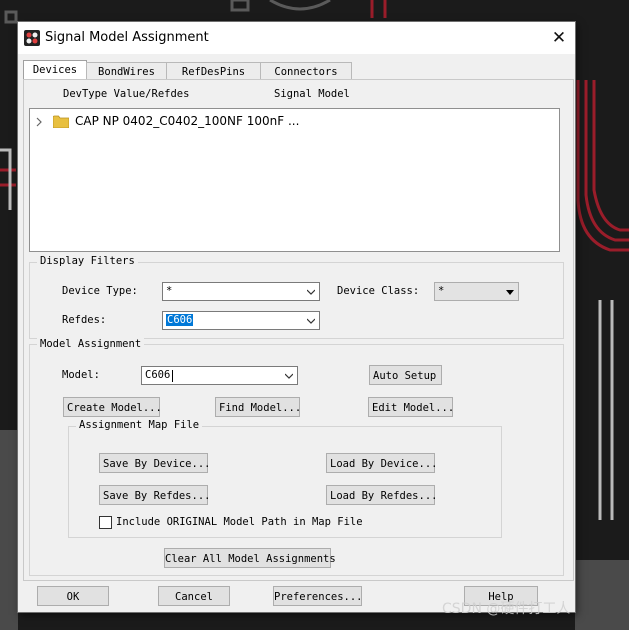  Describe the element at coordinates (378, 291) in the screenshot. I see `device-class-label: Device Class:` at that location.